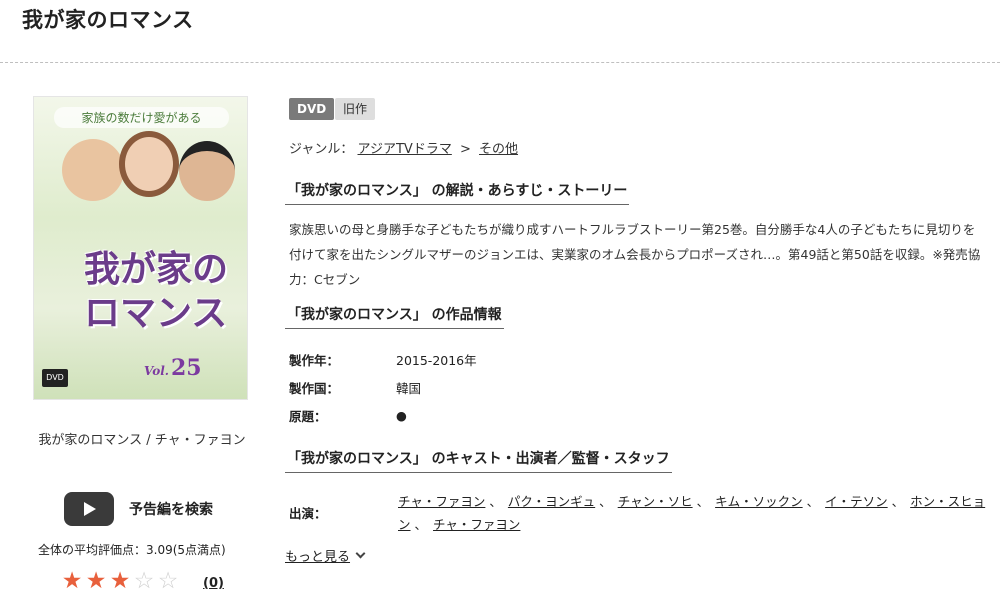 This screenshot has width=1000, height=600. What do you see at coordinates (478, 460) in the screenshot?
I see `cast-heading: 「我が家のロマンス」 のキャスト・出演者／監督・スタッフ` at bounding box center [478, 460].